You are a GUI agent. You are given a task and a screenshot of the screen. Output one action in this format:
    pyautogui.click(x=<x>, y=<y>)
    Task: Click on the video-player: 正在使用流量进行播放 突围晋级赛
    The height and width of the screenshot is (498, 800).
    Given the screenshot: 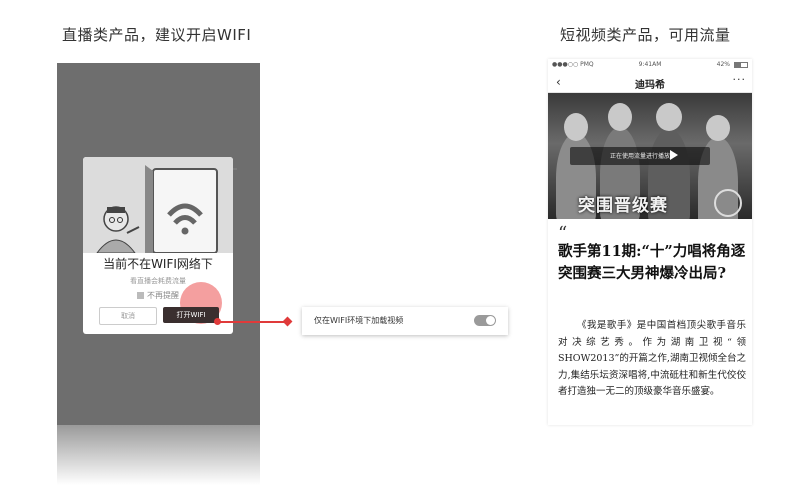 What is the action you would take?
    pyautogui.click(x=650, y=156)
    